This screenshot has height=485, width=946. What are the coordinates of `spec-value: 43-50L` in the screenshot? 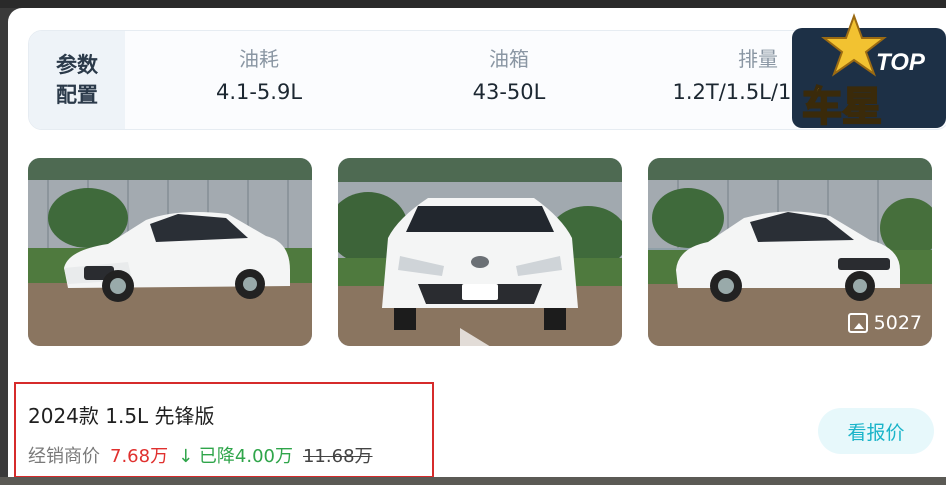 It's located at (509, 92).